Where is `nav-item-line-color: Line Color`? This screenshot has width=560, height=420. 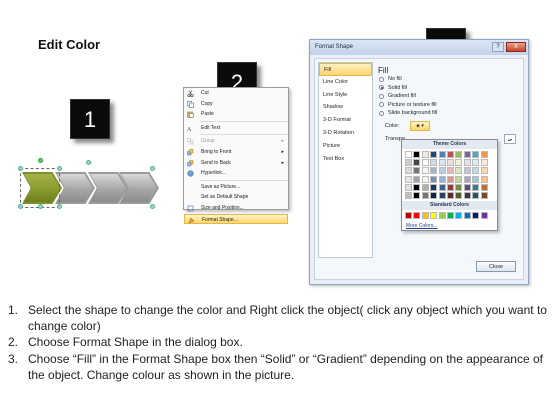 nav-item-line-color: Line Color is located at coordinates (345, 82).